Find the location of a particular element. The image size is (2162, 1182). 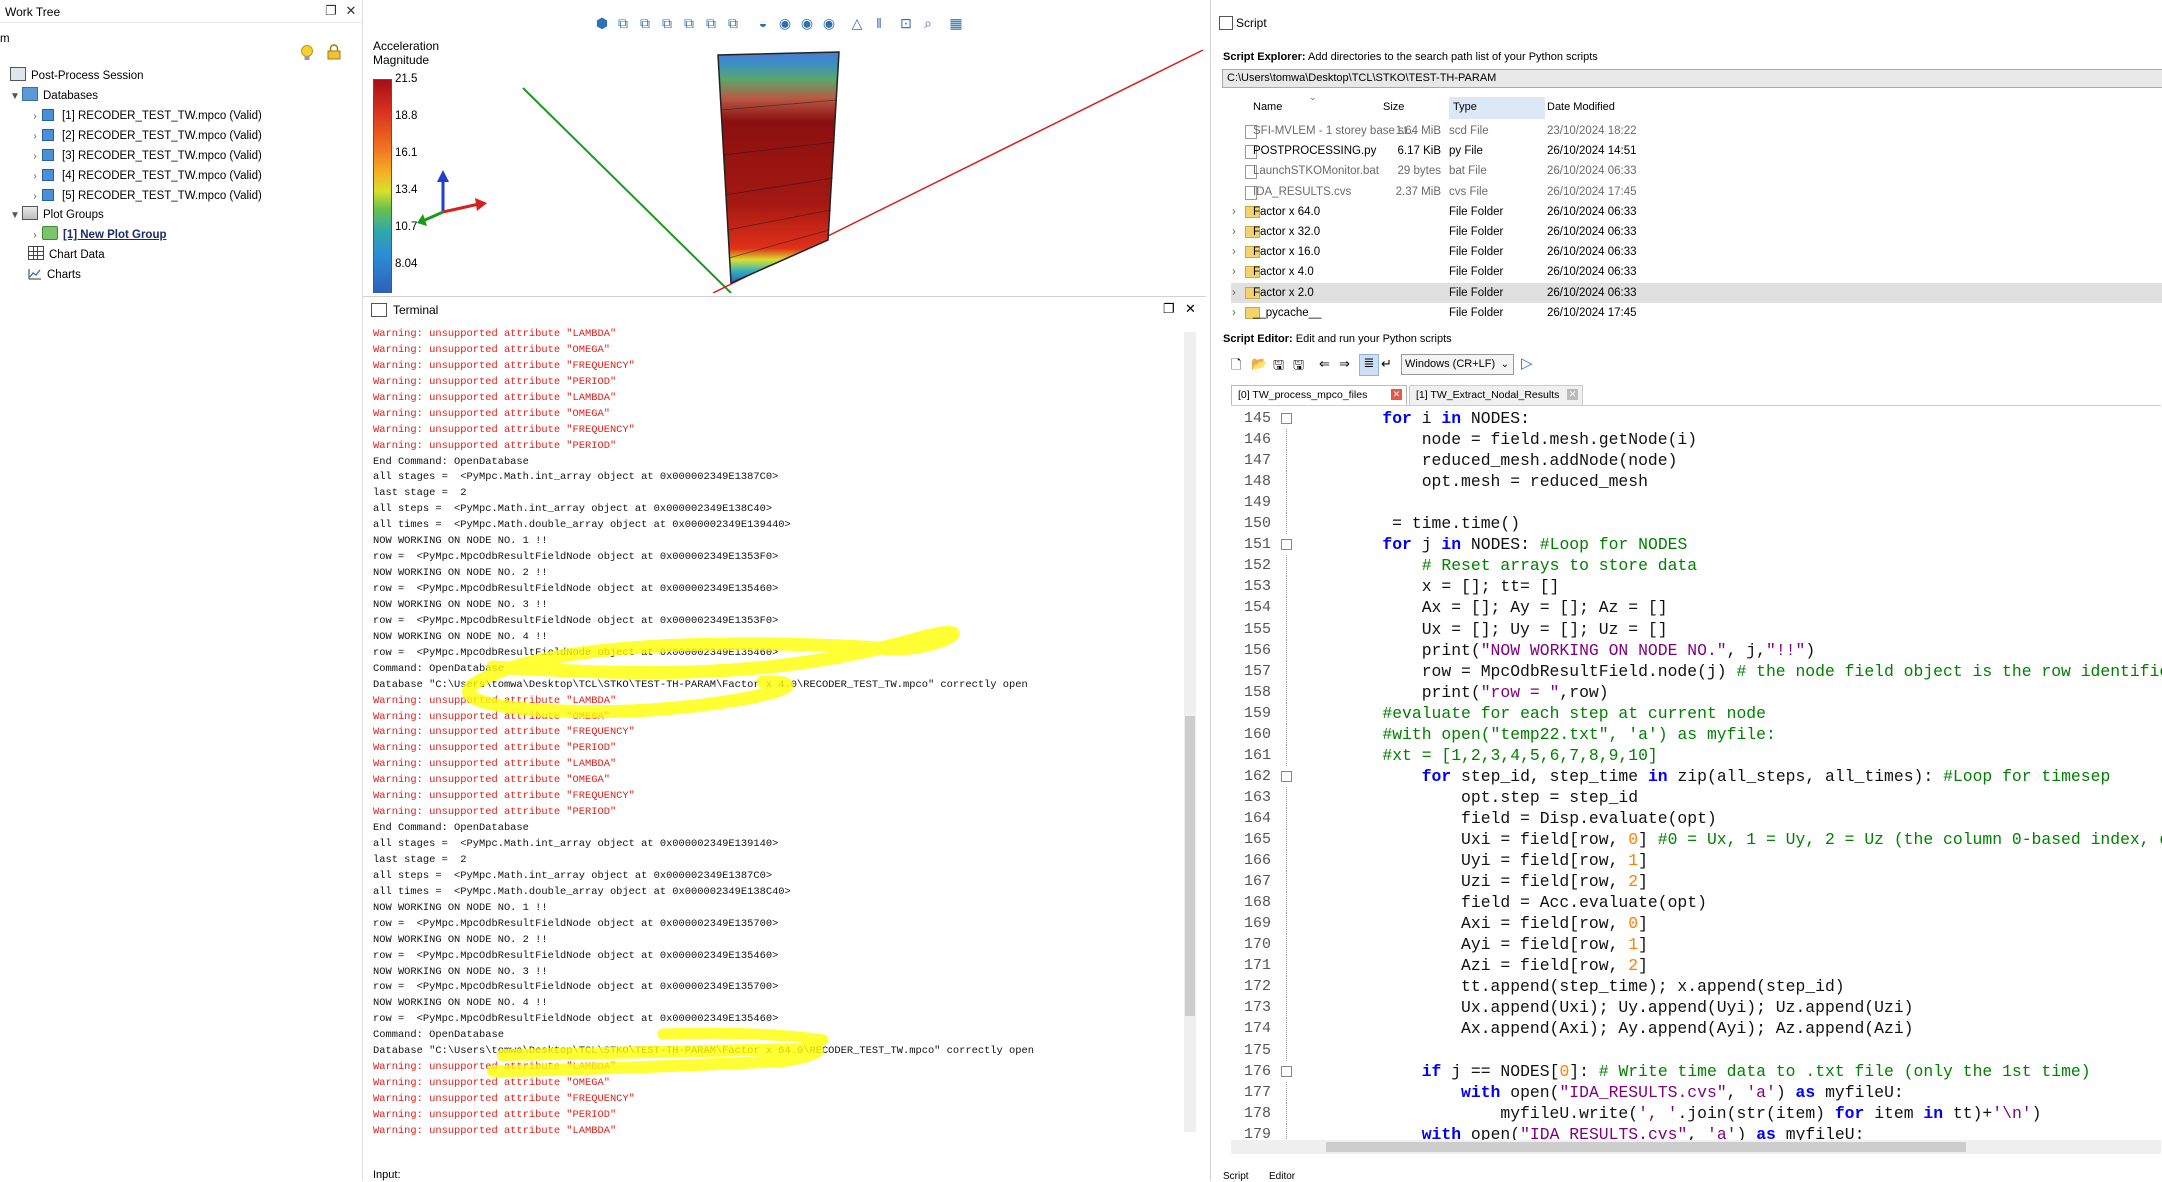

code-line: 151 for j in NODES: #Loop for NODES is located at coordinates (1696, 544).